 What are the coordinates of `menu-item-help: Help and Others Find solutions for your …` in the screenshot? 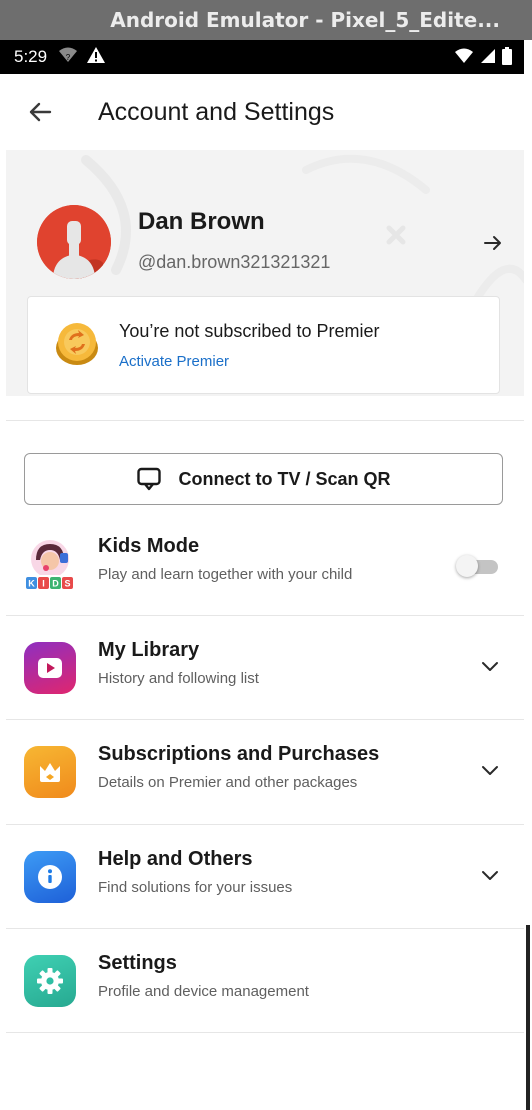 It's located at (262, 877).